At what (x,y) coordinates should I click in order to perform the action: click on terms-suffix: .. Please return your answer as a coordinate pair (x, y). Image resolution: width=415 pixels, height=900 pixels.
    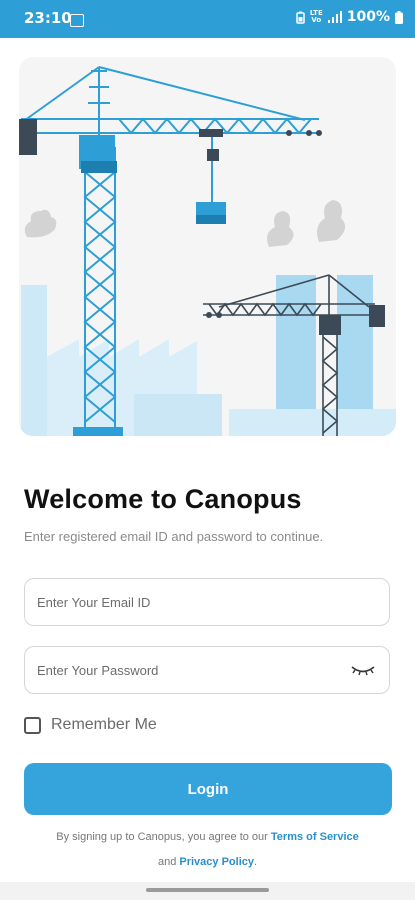
    Looking at the image, I should click on (255, 862).